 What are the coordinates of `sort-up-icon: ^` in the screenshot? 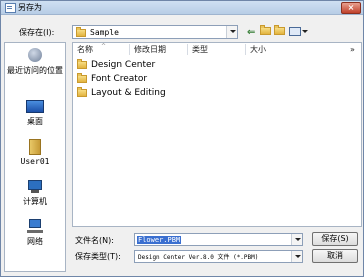 It's located at (104, 46).